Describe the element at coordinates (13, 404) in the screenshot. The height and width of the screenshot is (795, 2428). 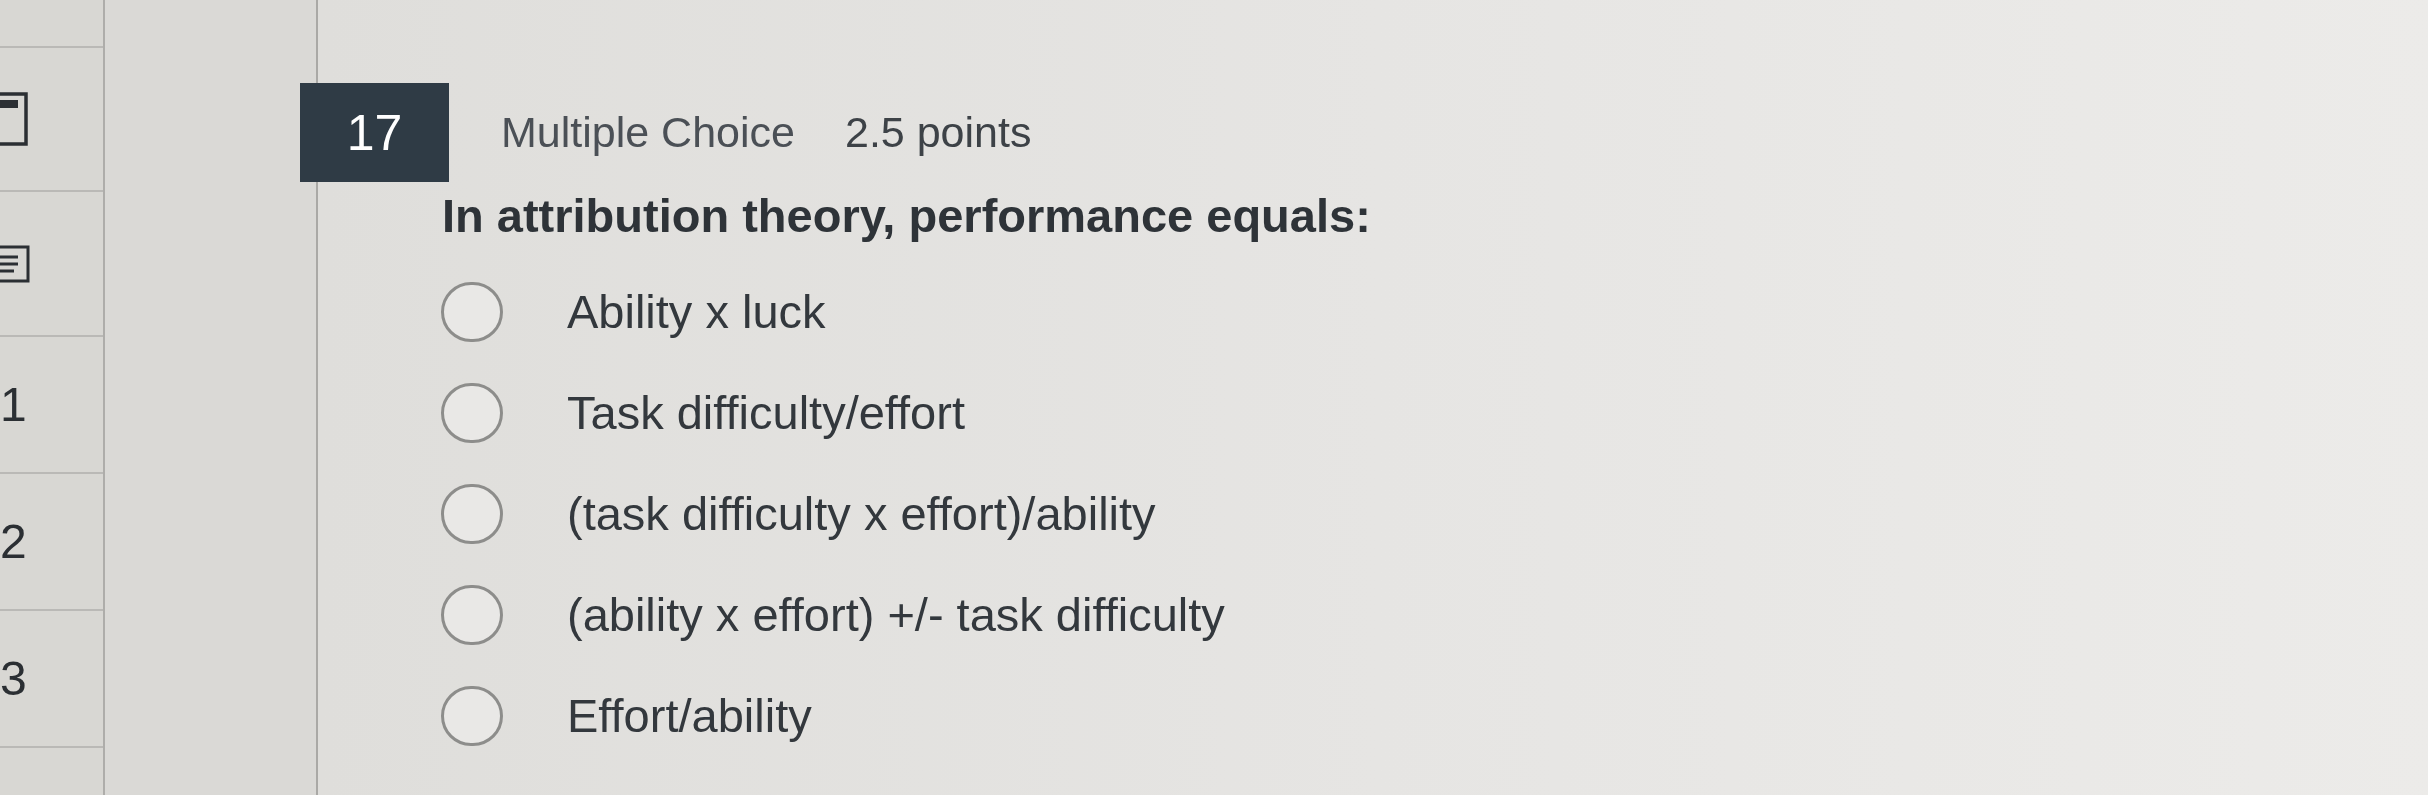
I see `question-link: 1` at that location.